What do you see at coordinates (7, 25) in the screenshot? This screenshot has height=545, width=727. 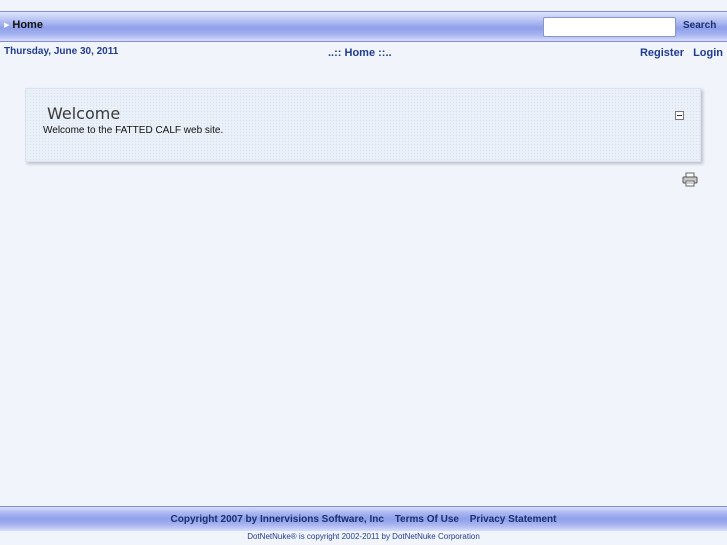 I see `nav-arrow-icon: ▶` at bounding box center [7, 25].